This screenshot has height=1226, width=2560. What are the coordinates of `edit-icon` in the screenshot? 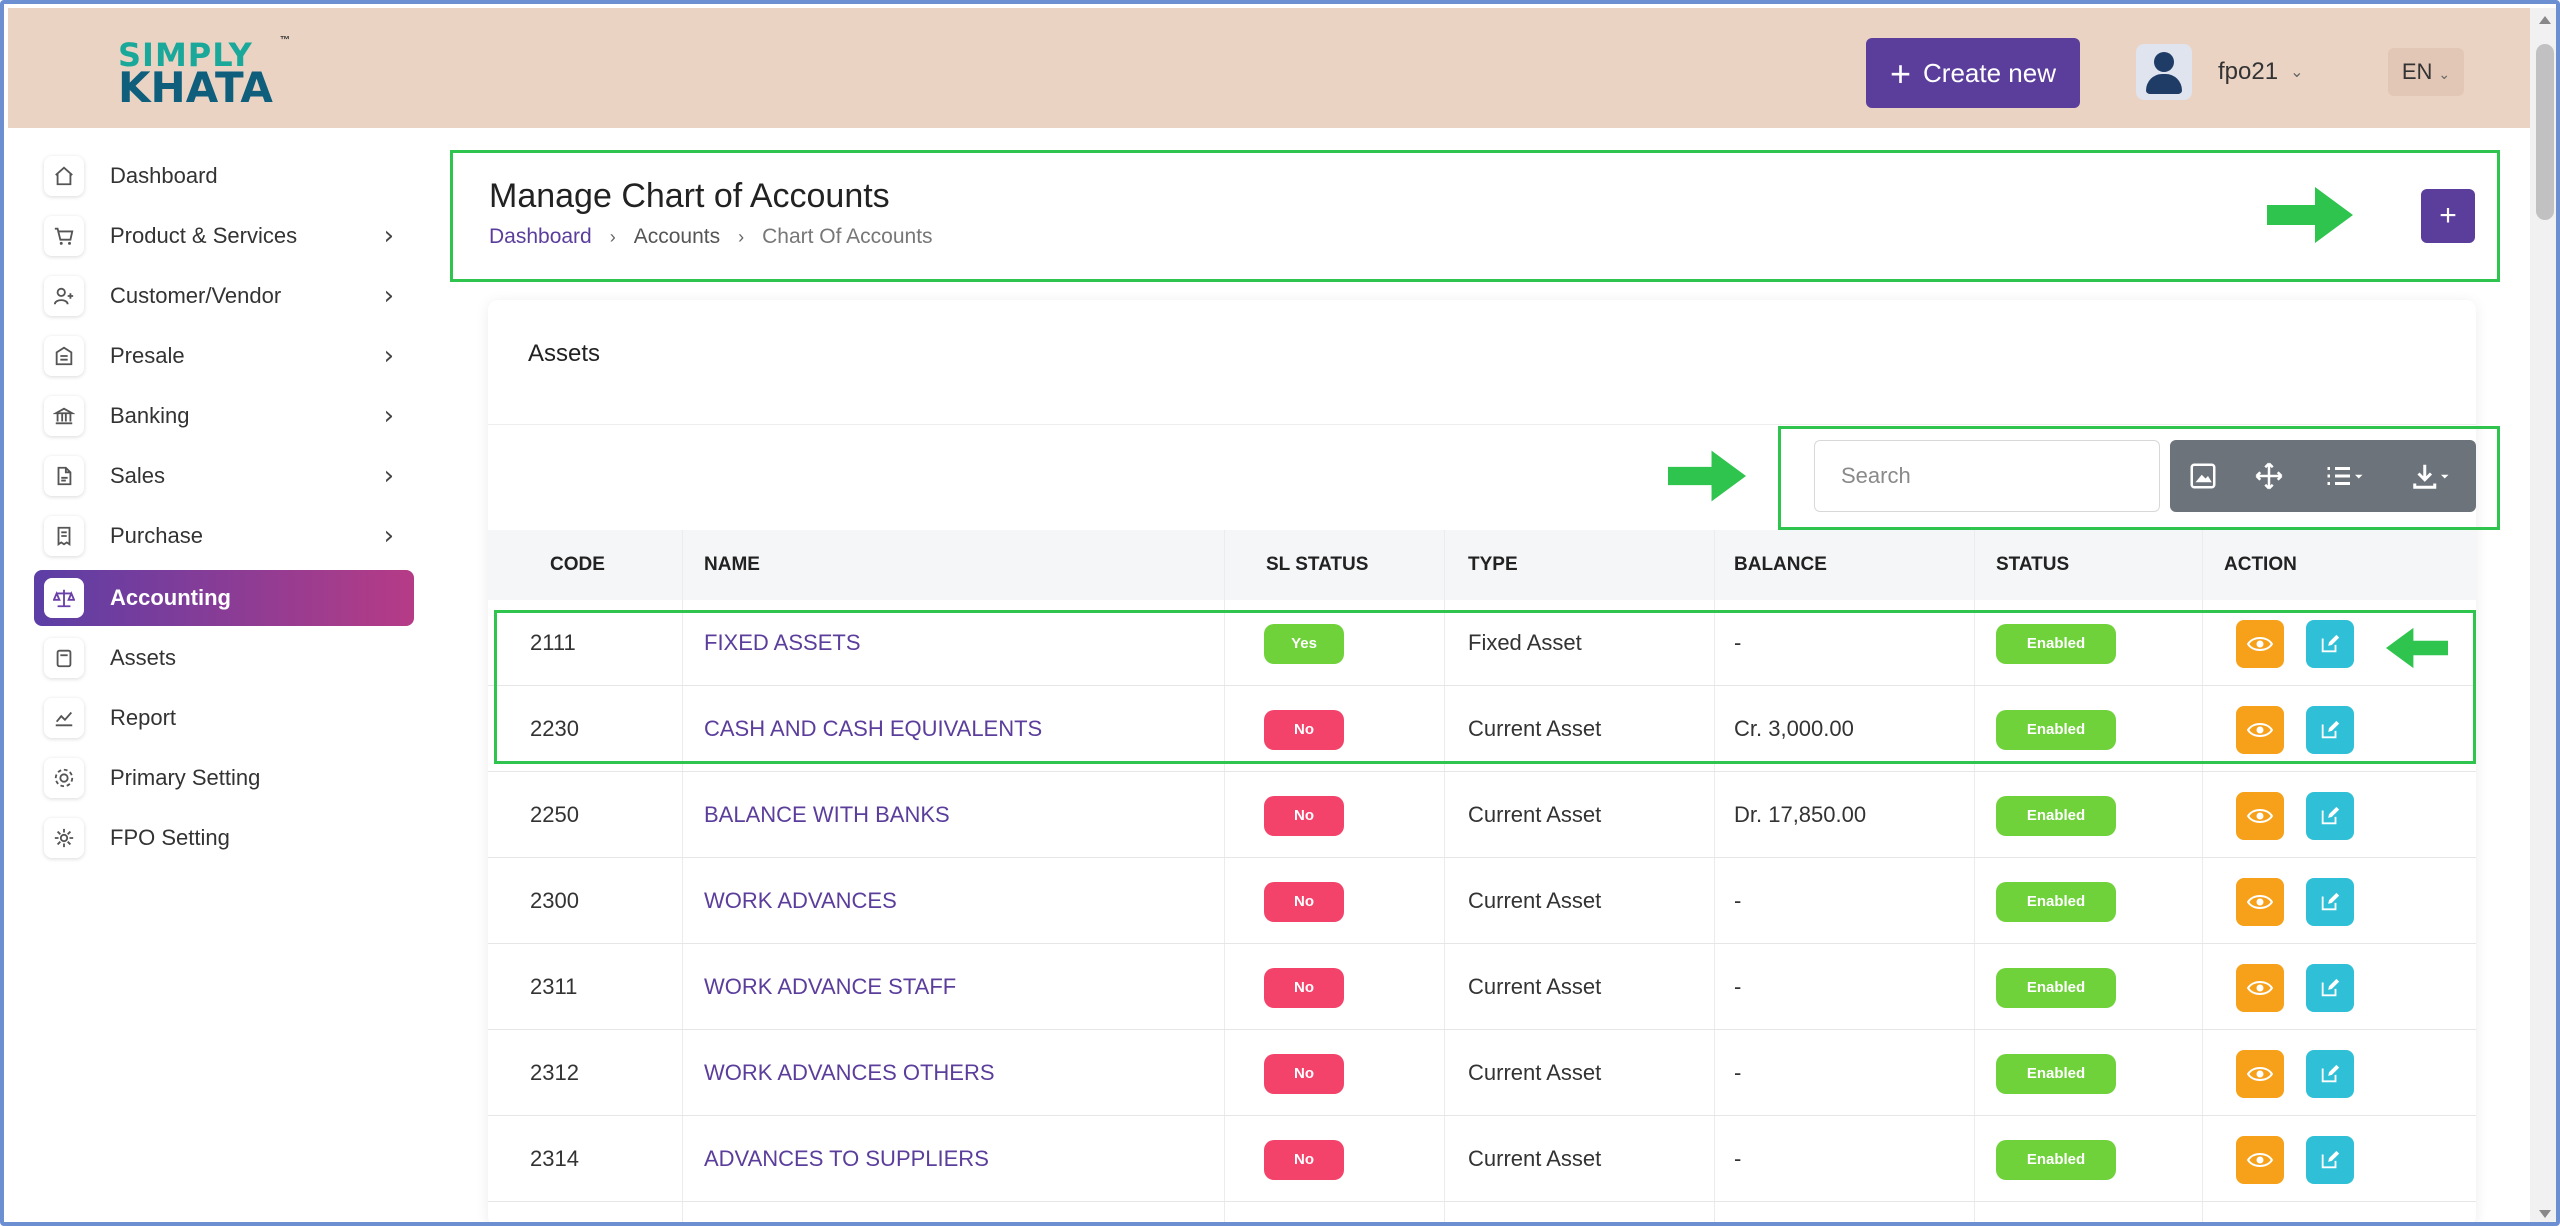 It's located at (2330, 815).